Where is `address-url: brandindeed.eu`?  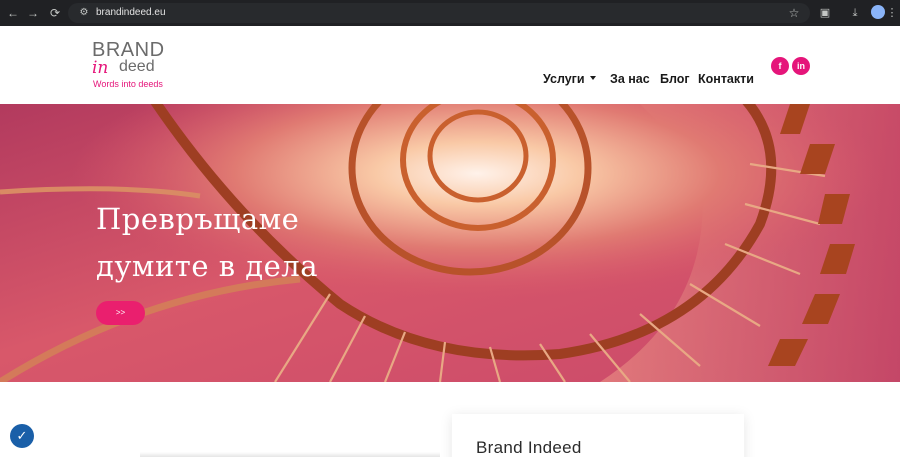
address-url: brandindeed.eu is located at coordinates (131, 13).